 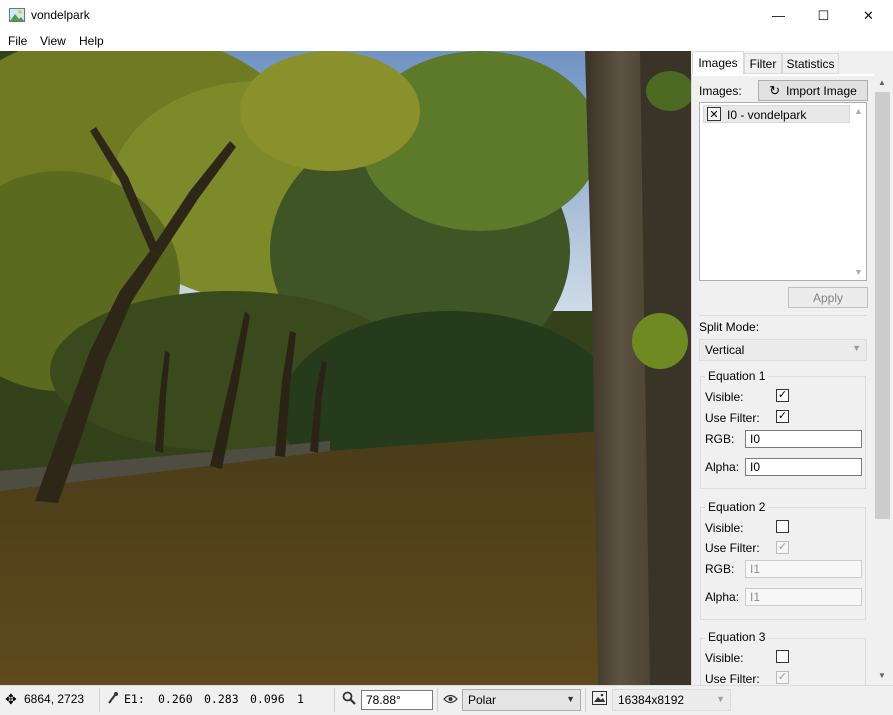 I want to click on menu-file: File, so click(x=17, y=41).